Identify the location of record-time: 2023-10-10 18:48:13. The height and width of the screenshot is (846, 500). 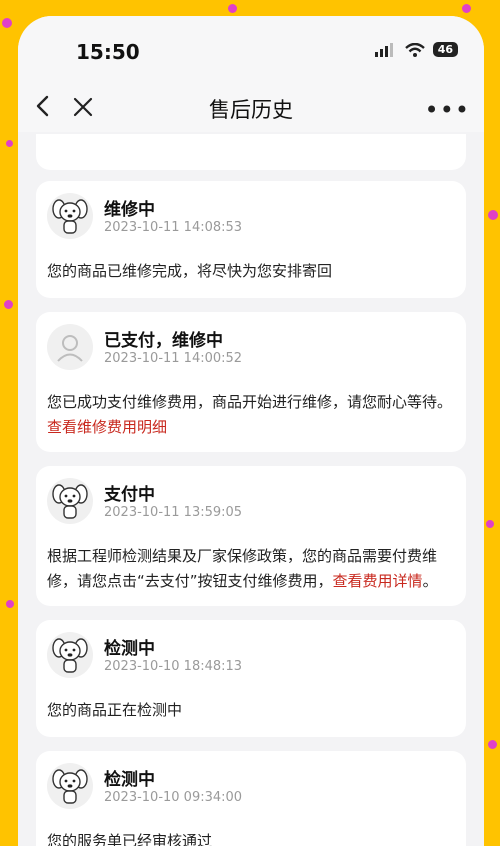
(173, 666).